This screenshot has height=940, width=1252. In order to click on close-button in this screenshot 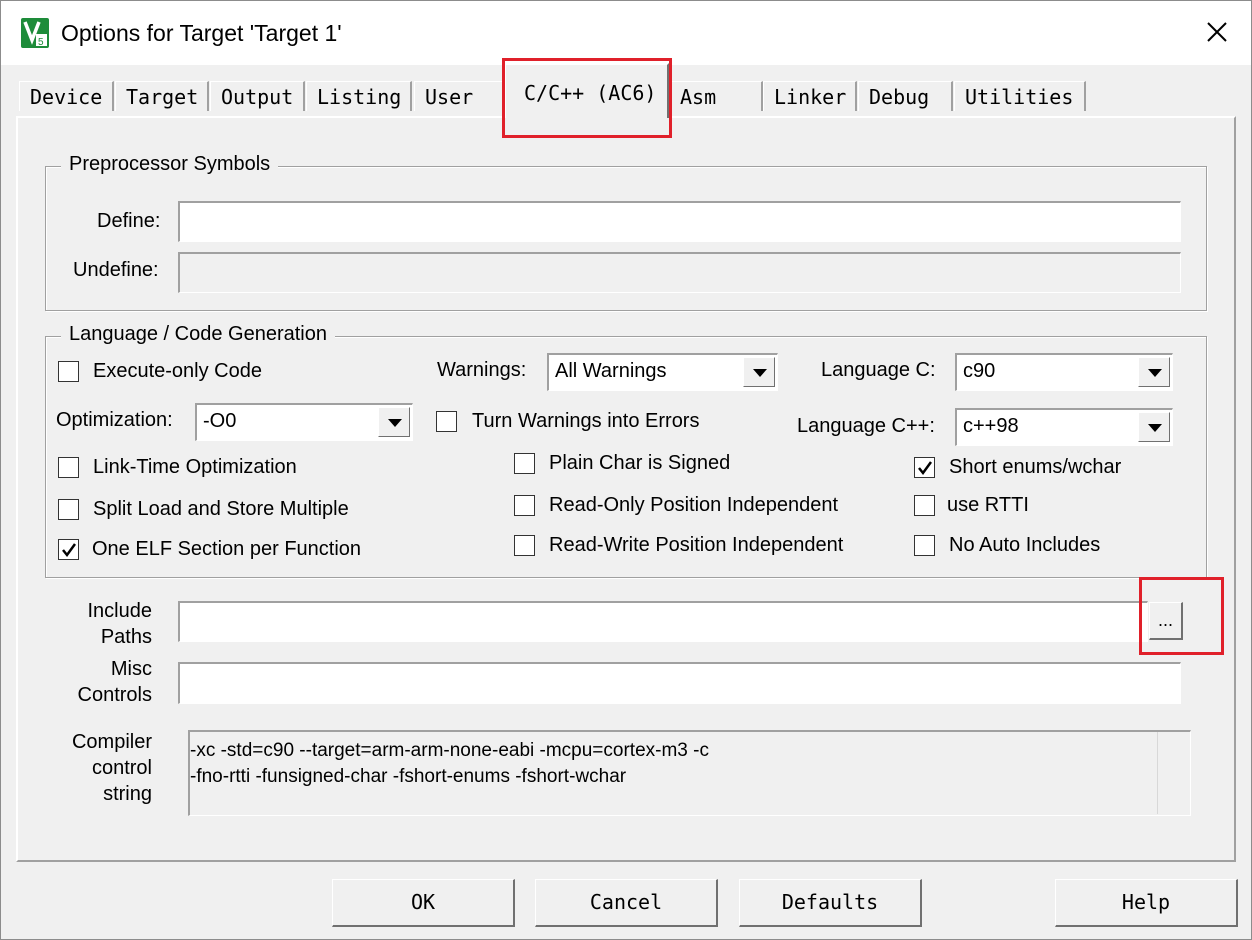, I will do `click(1217, 33)`.